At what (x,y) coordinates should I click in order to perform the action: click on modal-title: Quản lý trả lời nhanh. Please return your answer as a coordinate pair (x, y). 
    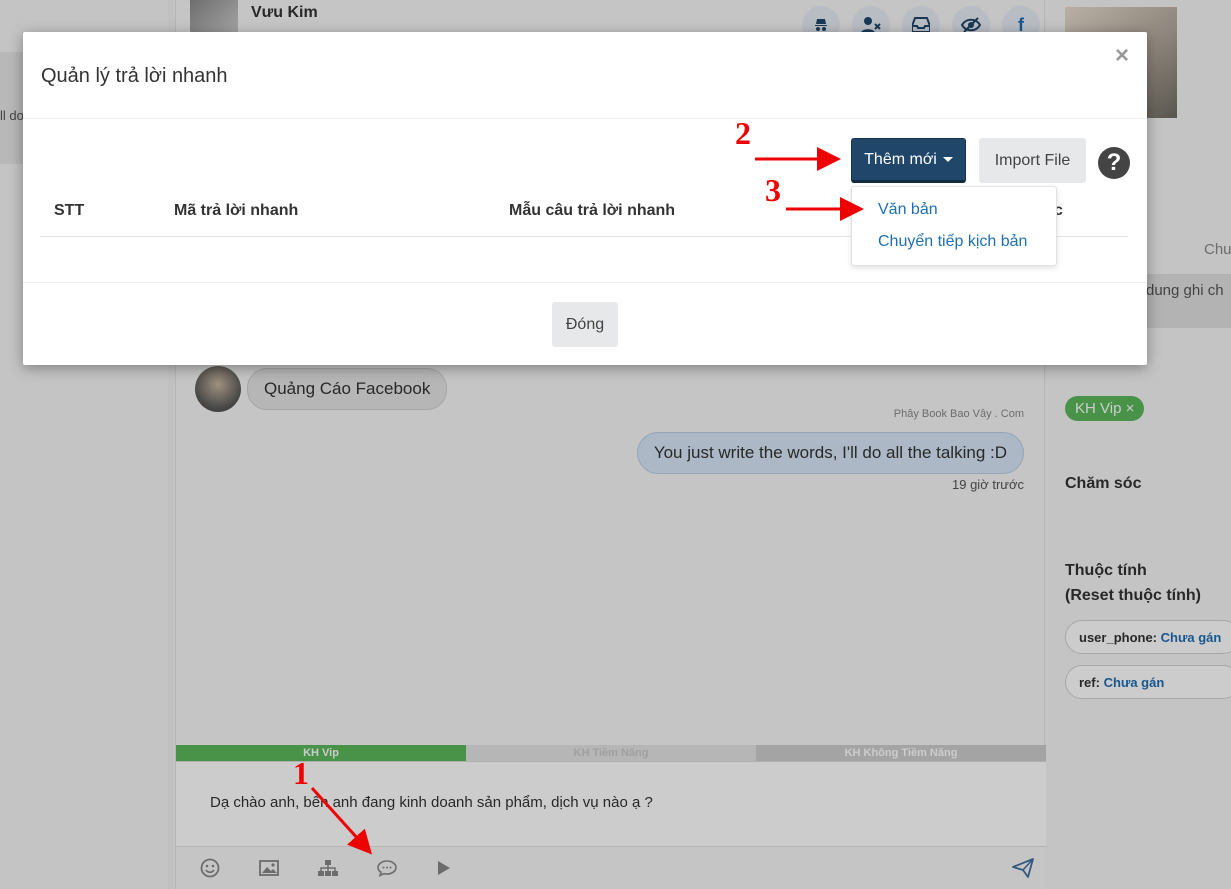
    Looking at the image, I should click on (134, 76).